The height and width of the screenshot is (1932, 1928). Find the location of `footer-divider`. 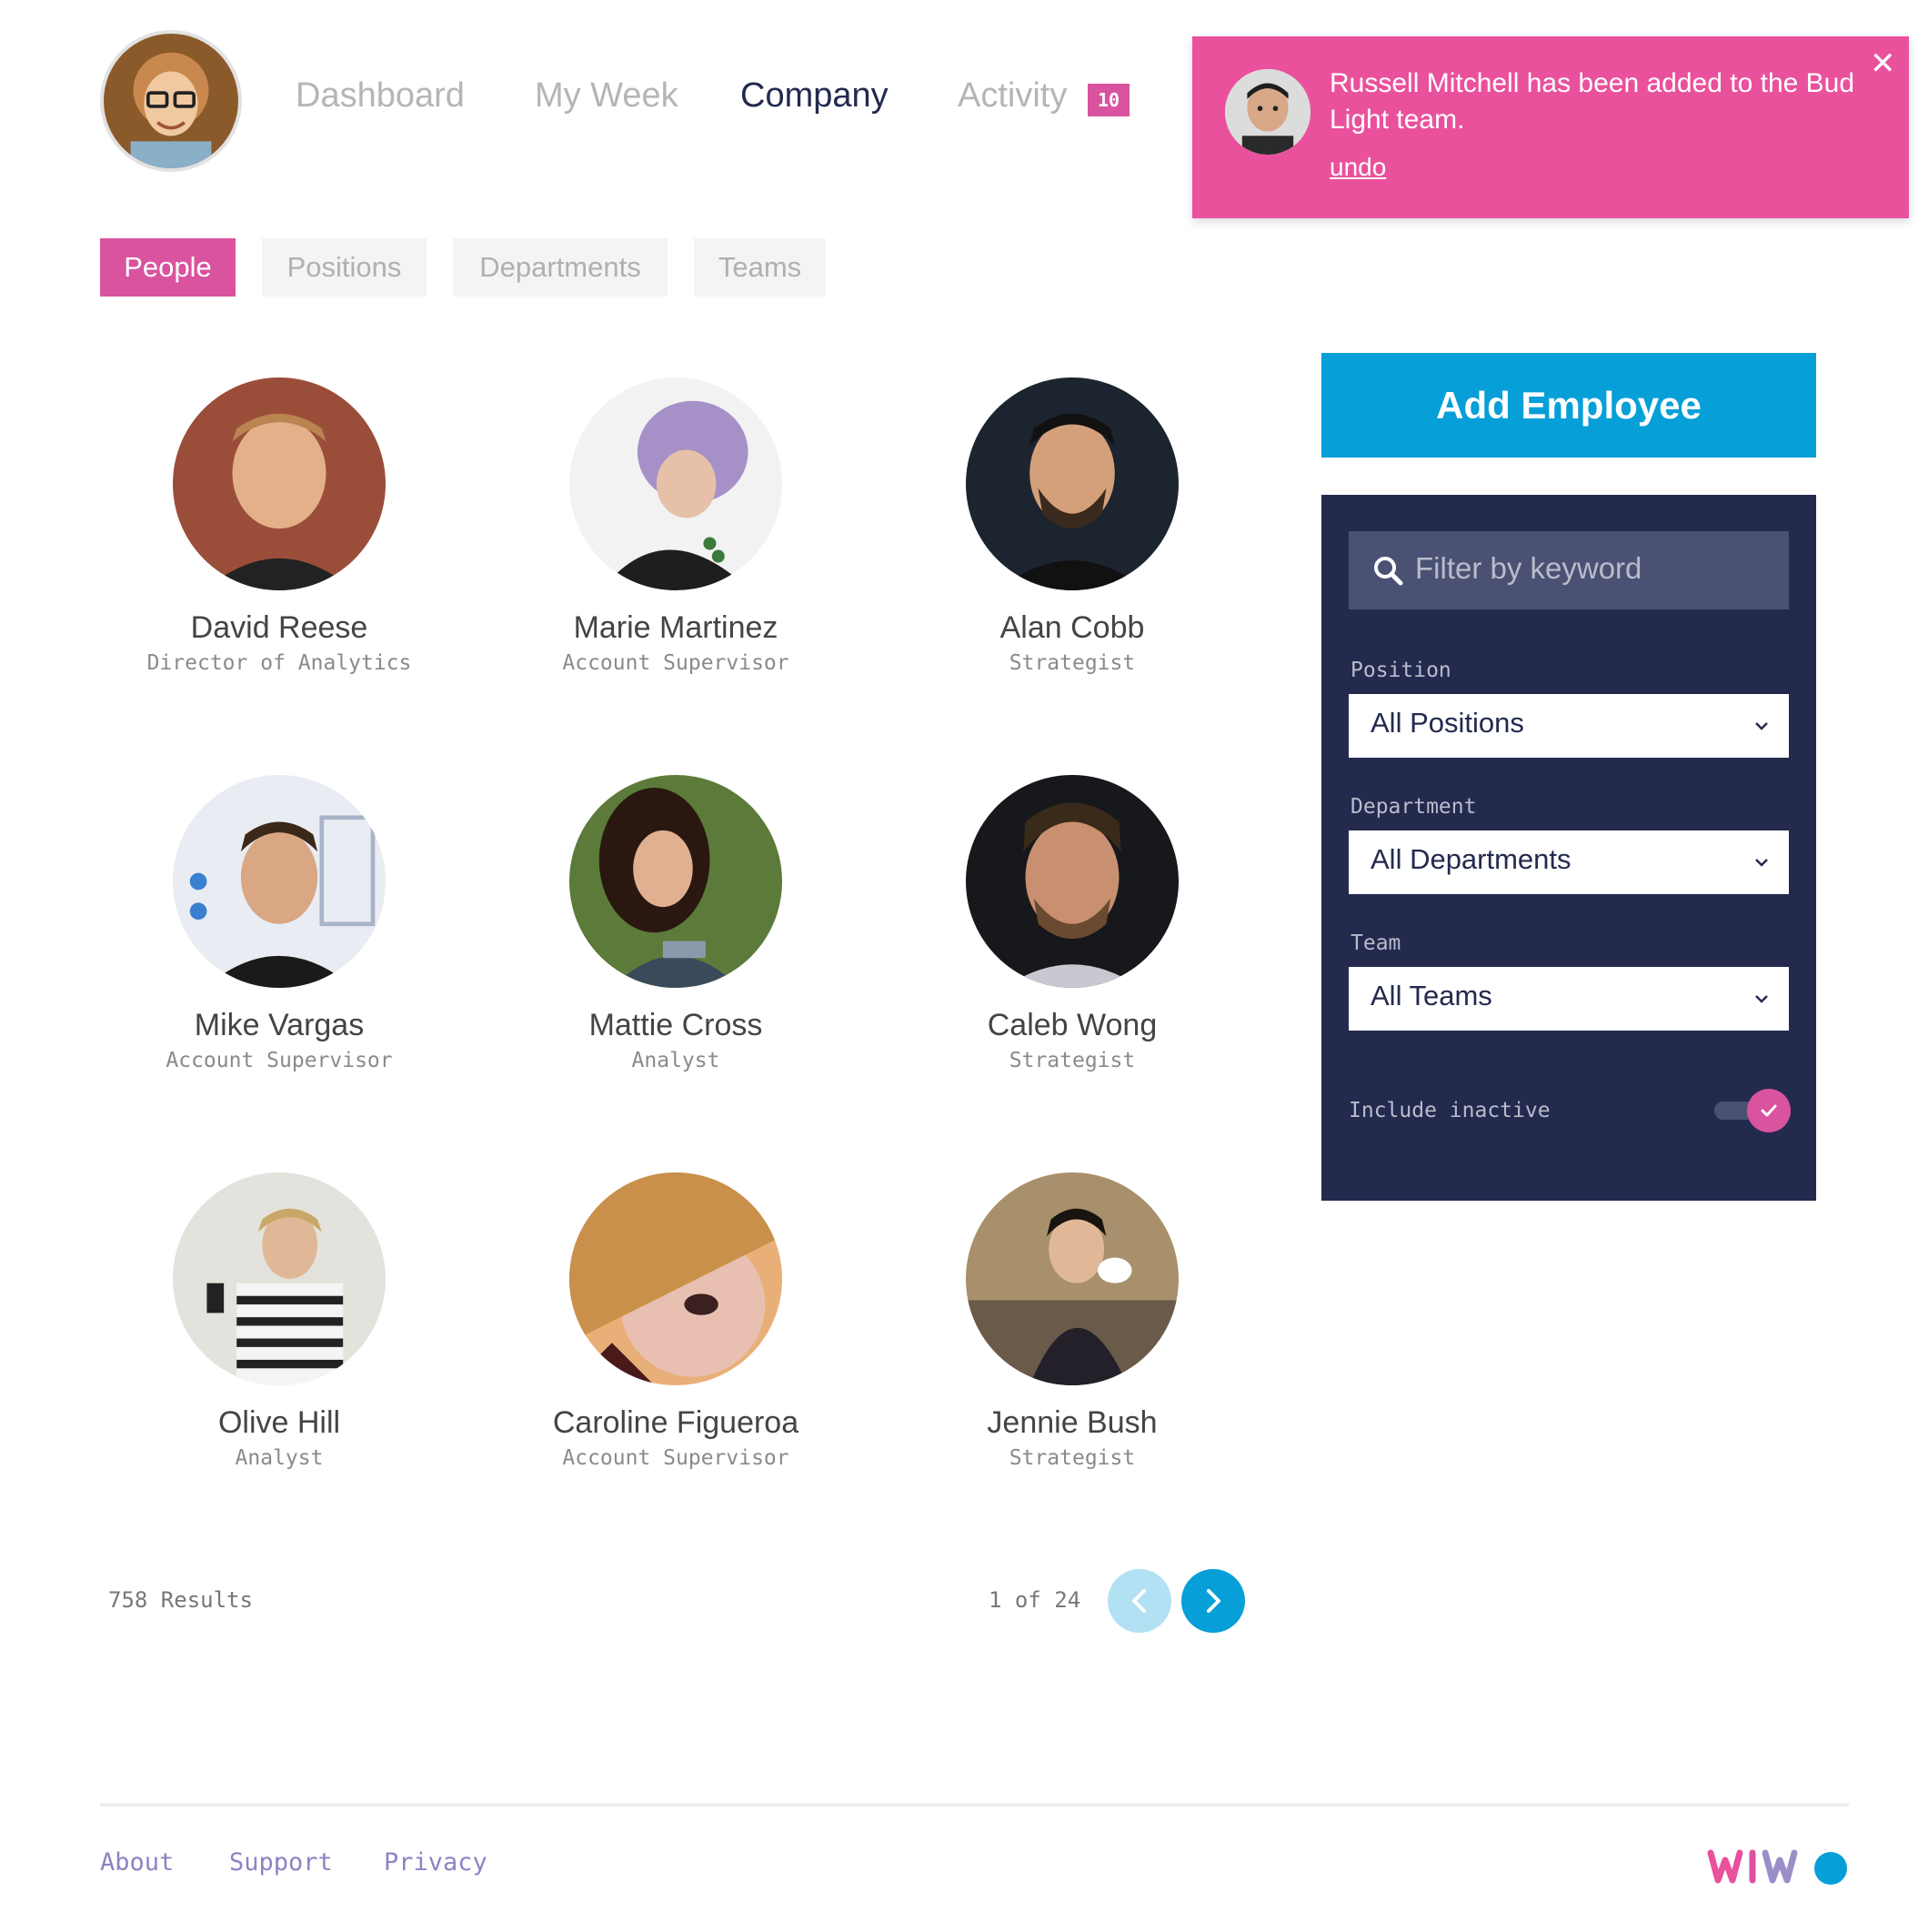

footer-divider is located at coordinates (974, 1804).